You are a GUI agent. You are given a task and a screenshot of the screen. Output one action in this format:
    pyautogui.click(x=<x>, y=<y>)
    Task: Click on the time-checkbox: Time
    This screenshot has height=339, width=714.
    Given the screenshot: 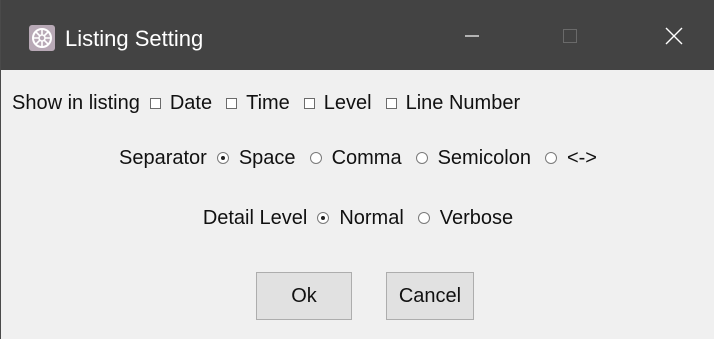 What is the action you would take?
    pyautogui.click(x=258, y=103)
    